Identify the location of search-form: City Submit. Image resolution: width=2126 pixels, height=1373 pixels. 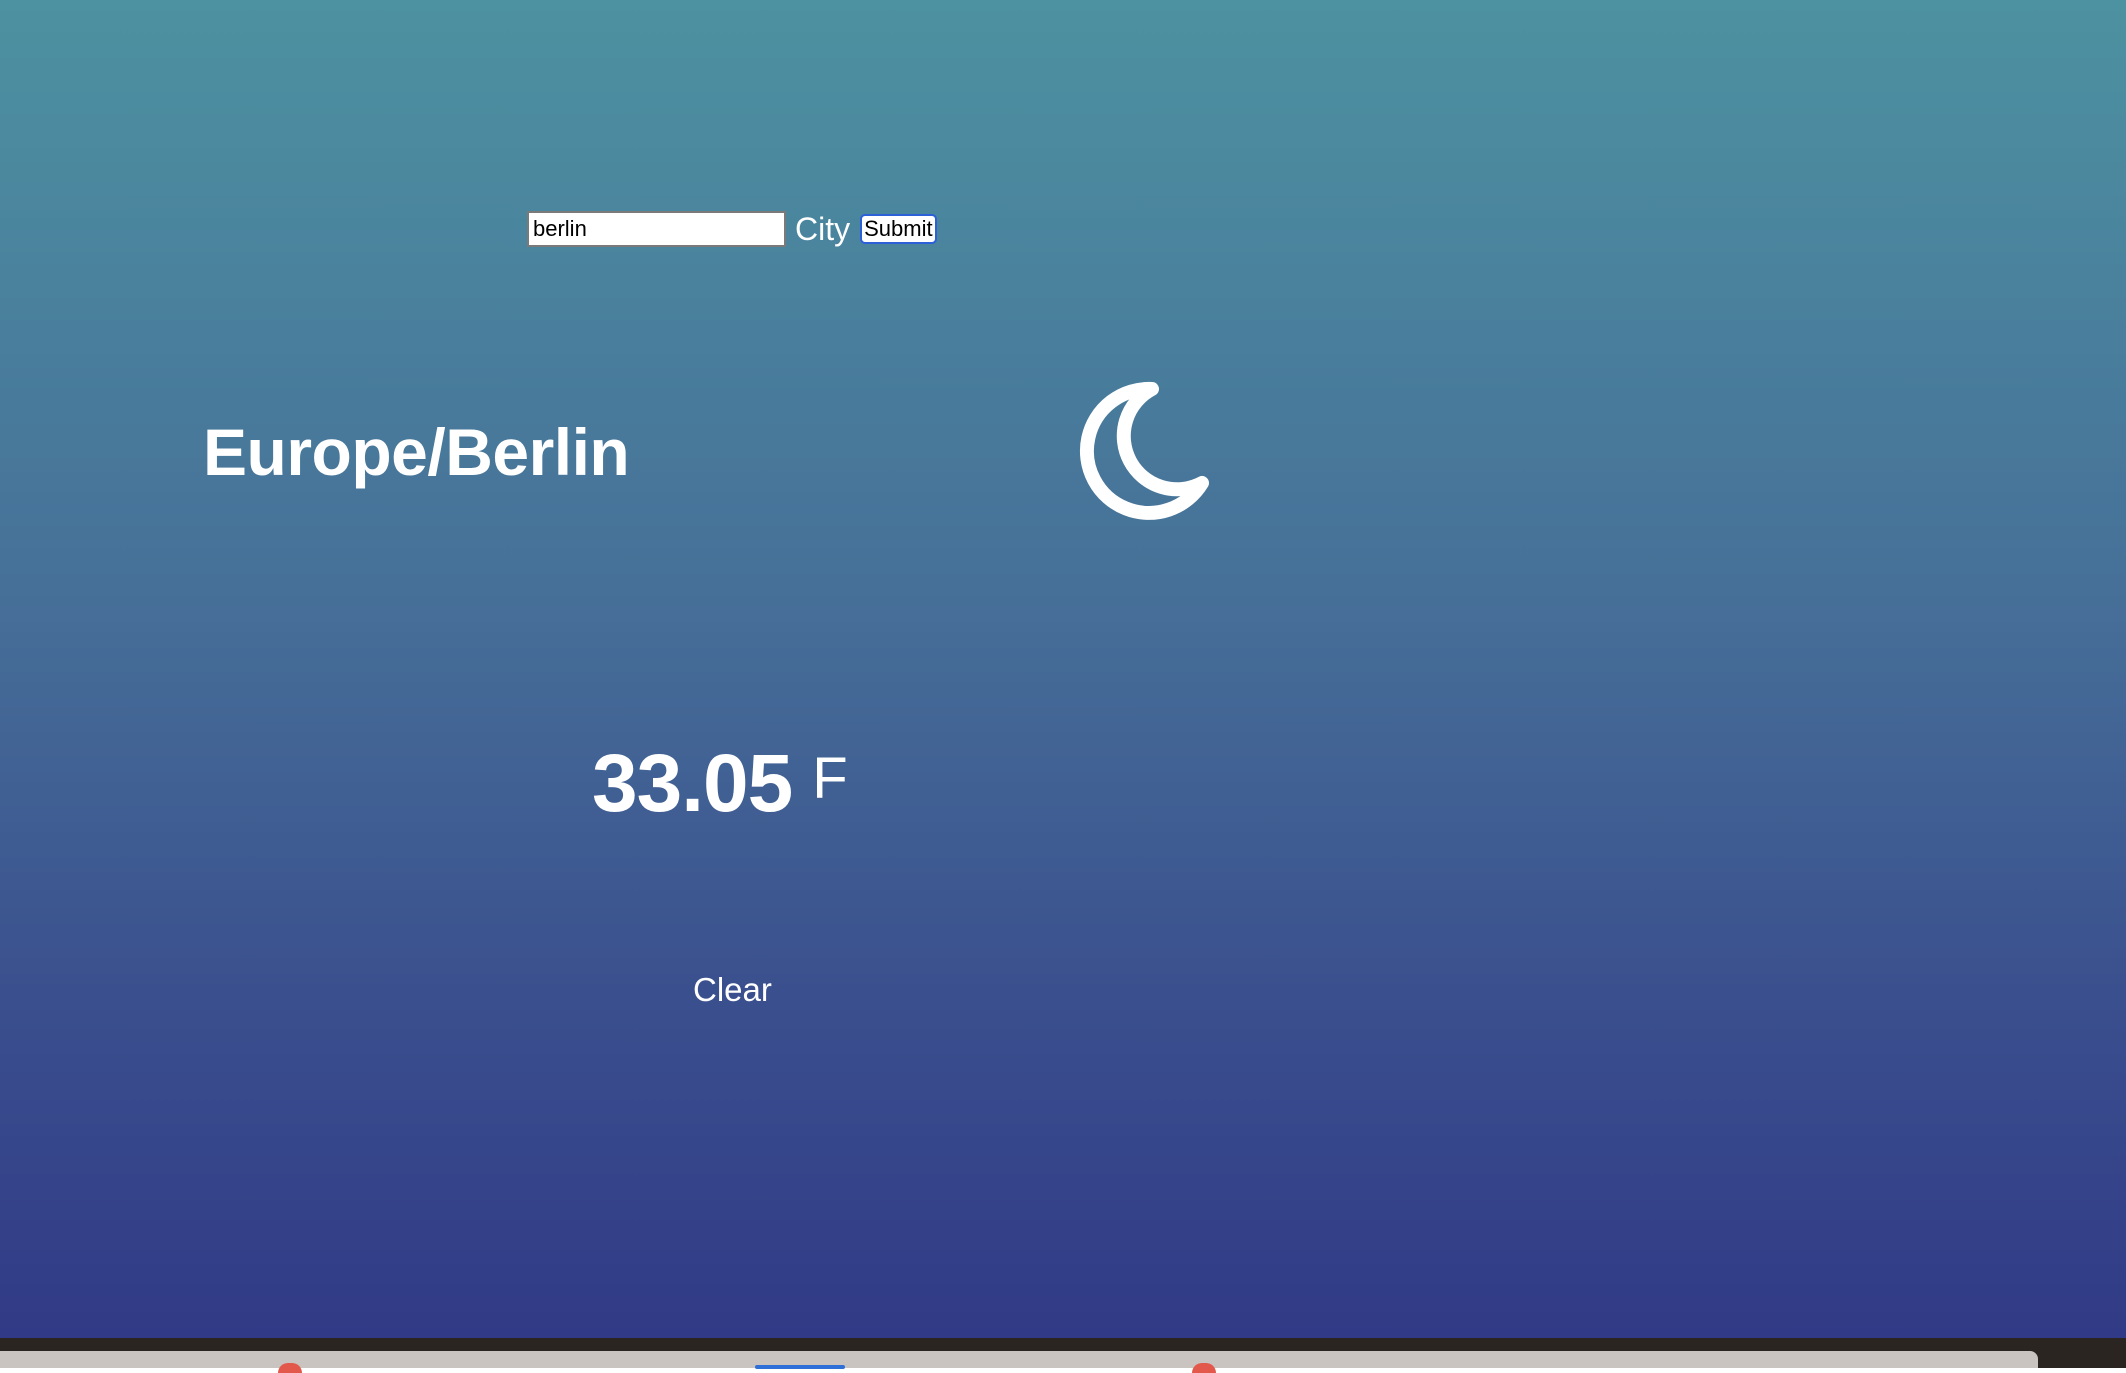
(732, 229).